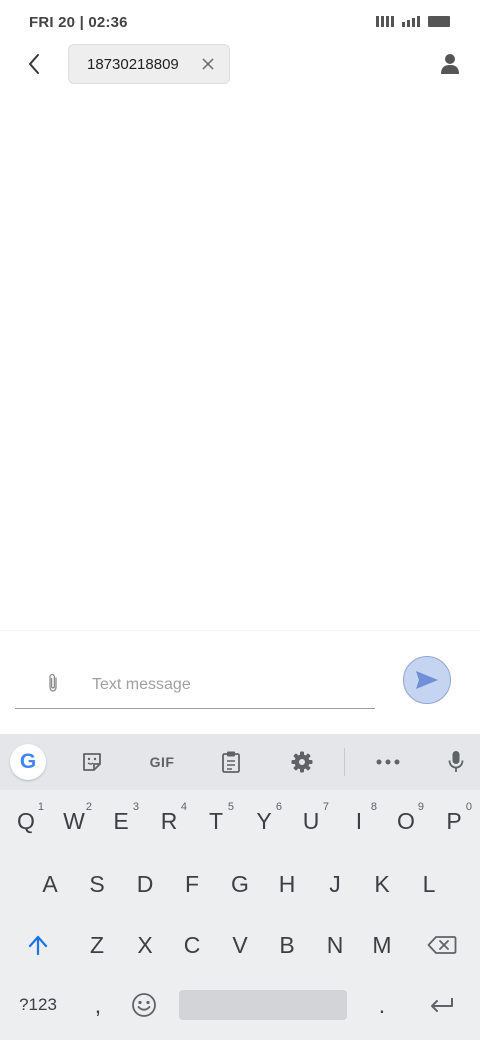  Describe the element at coordinates (406, 821) in the screenshot. I see `key-o: O9` at that location.